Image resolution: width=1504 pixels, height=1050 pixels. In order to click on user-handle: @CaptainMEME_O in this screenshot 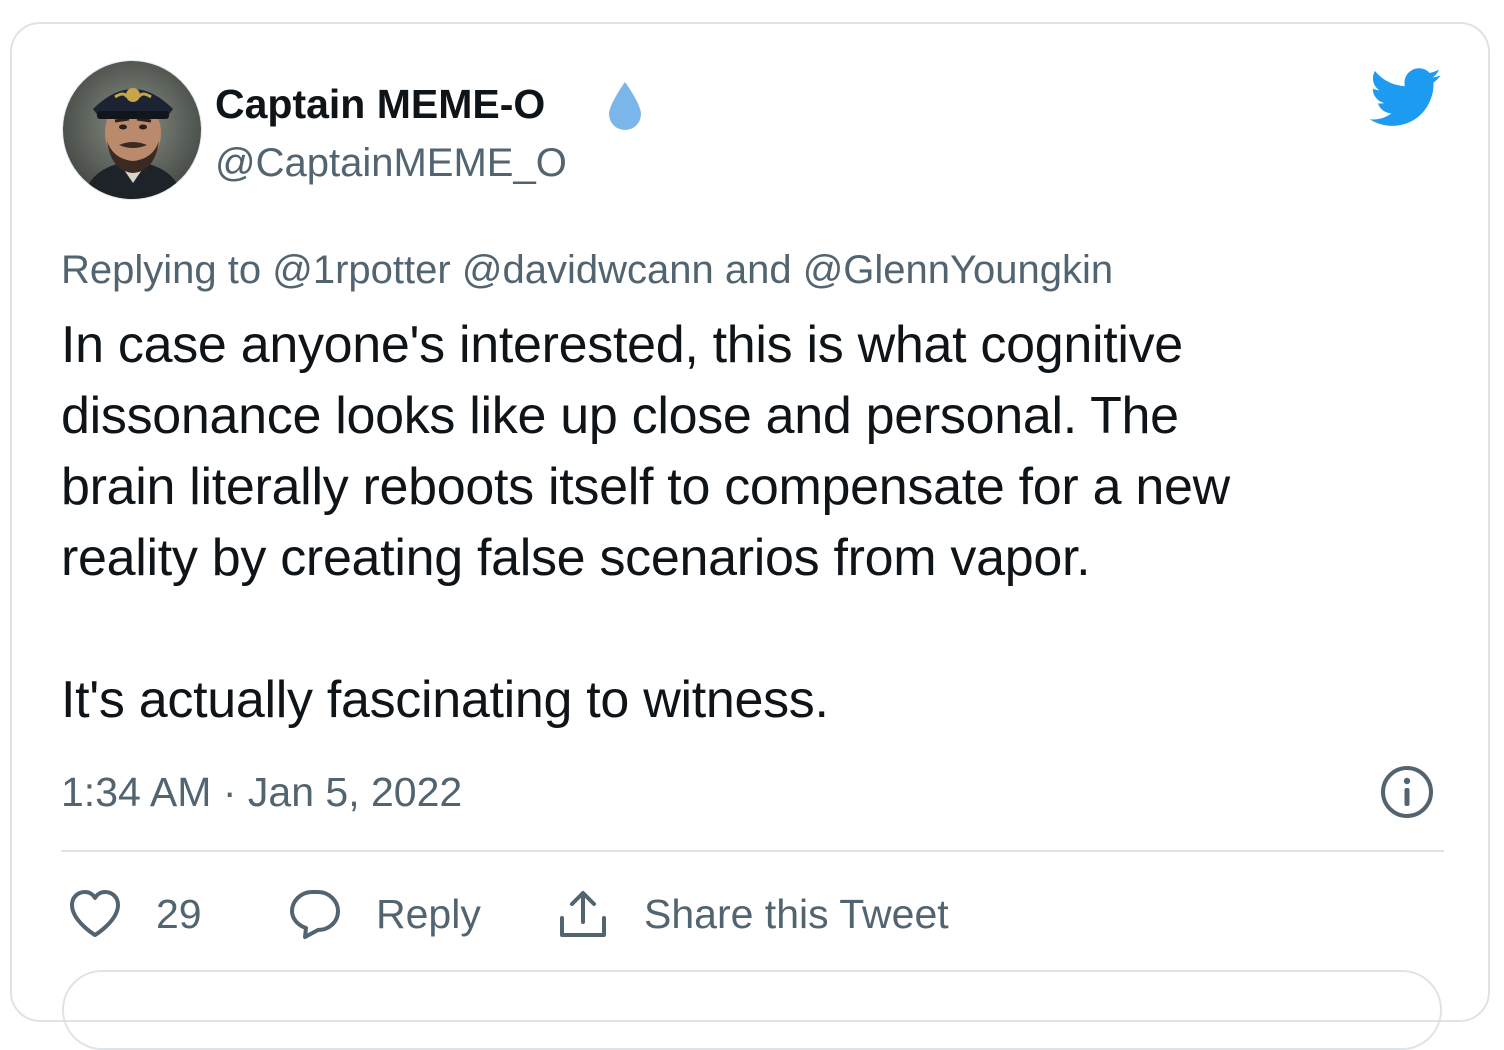, I will do `click(391, 163)`.